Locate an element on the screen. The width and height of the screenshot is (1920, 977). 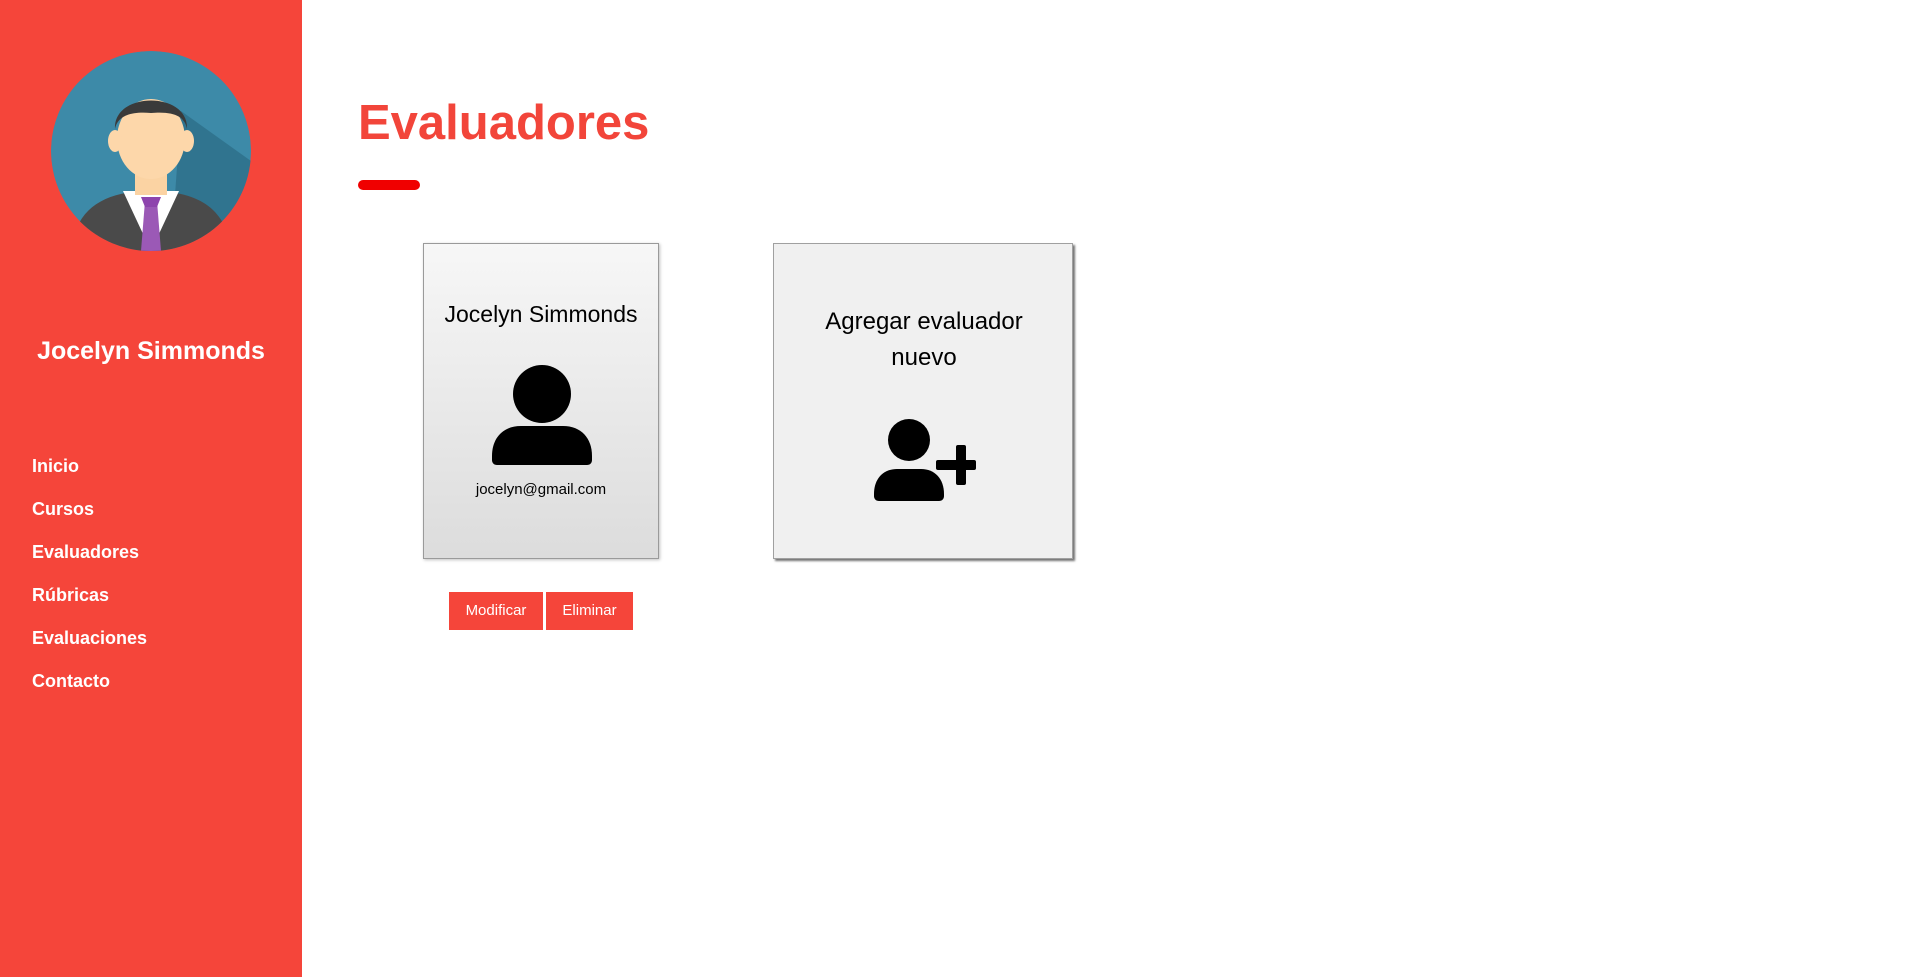
nav-item-cursos: Cursos is located at coordinates (89, 517).